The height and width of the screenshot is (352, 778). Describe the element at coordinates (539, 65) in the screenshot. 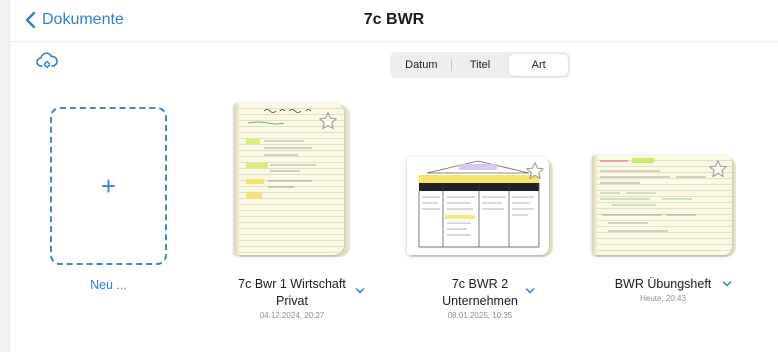

I see `sort-option-art: Art` at that location.